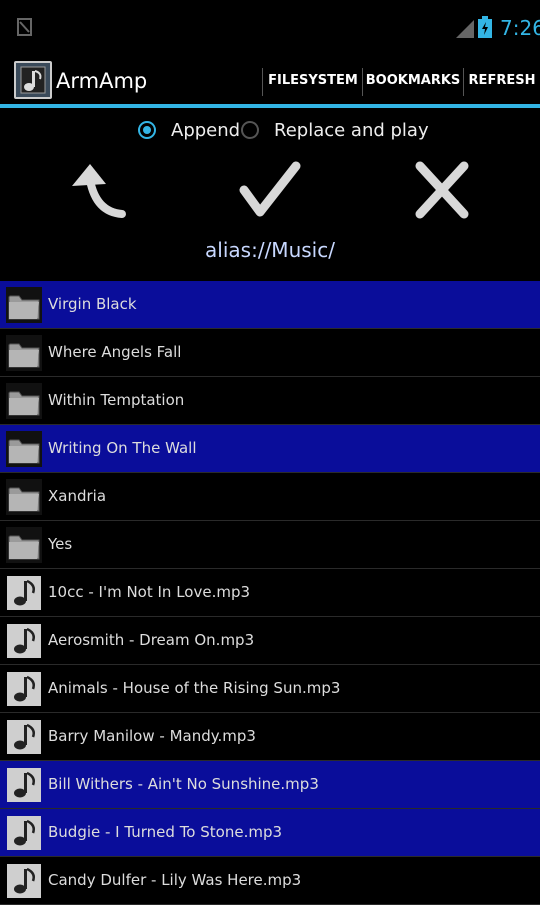 Image resolution: width=540 pixels, height=905 pixels. Describe the element at coordinates (270, 497) in the screenshot. I see `folder-row: Xandria` at that location.